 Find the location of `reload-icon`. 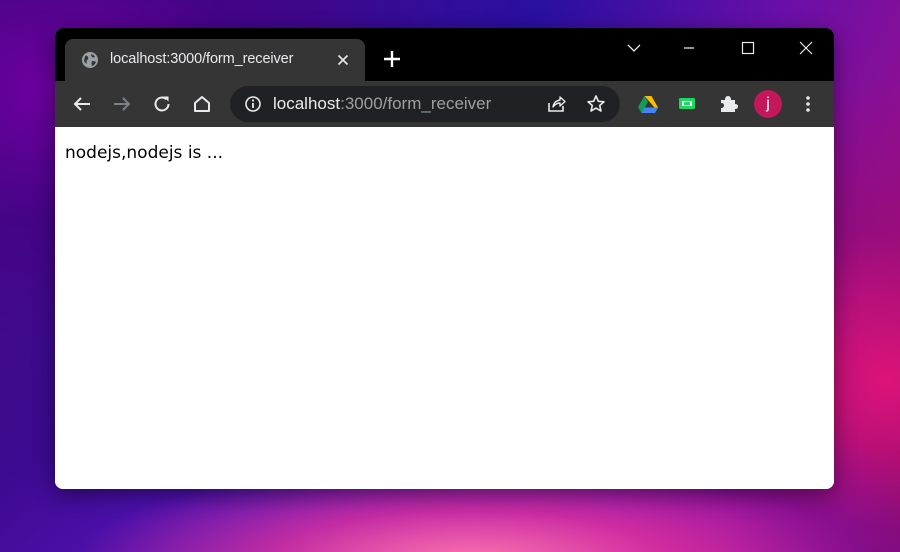

reload-icon is located at coordinates (162, 104).